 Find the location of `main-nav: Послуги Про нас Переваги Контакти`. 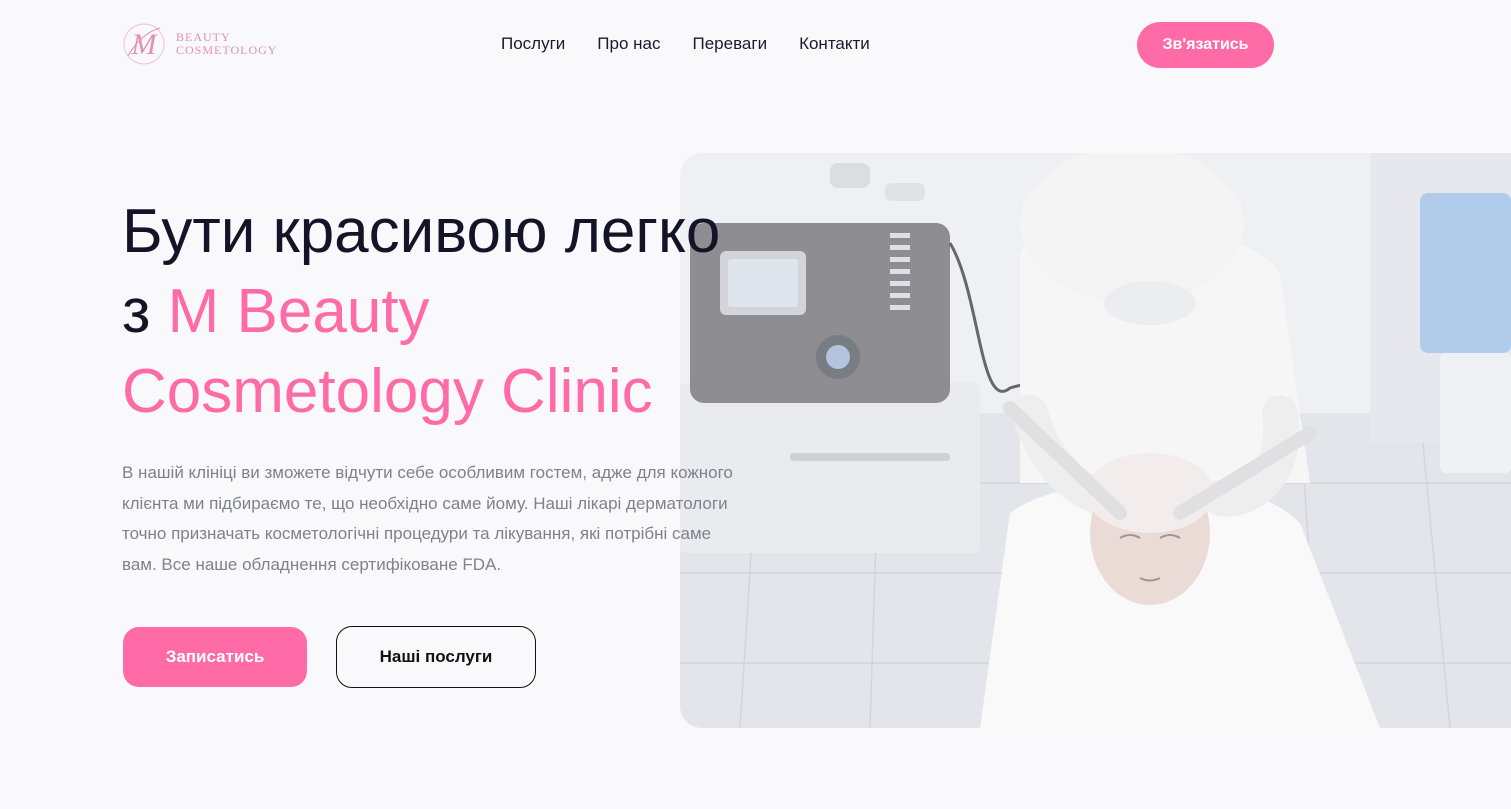

main-nav: Послуги Про нас Переваги Контакти is located at coordinates (685, 44).